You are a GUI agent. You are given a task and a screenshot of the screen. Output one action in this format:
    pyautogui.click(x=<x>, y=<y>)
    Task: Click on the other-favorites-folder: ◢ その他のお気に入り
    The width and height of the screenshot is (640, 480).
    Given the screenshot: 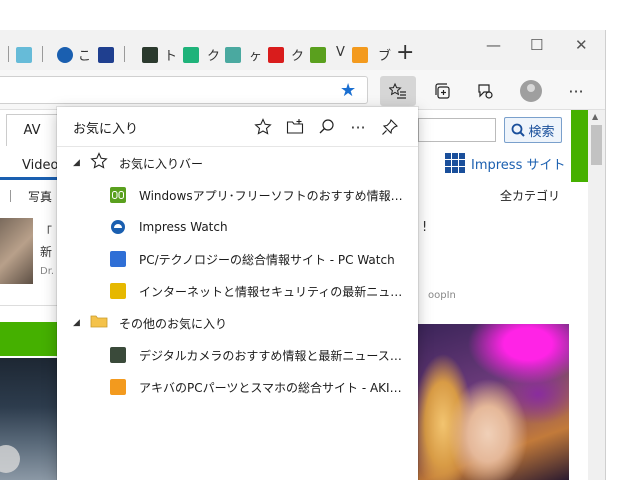 What is the action you would take?
    pyautogui.click(x=237, y=323)
    